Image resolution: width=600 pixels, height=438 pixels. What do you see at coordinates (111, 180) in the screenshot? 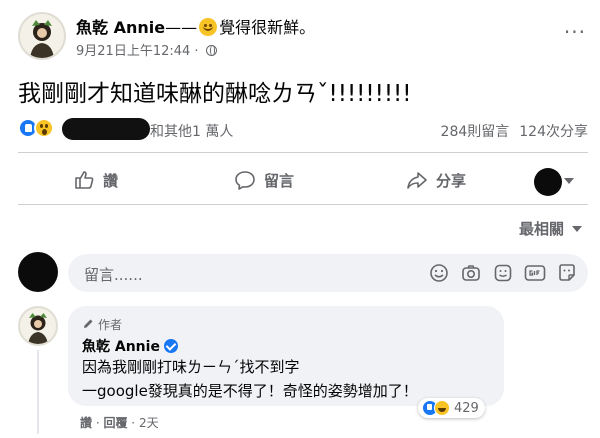
I see `like-label: 讚` at bounding box center [111, 180].